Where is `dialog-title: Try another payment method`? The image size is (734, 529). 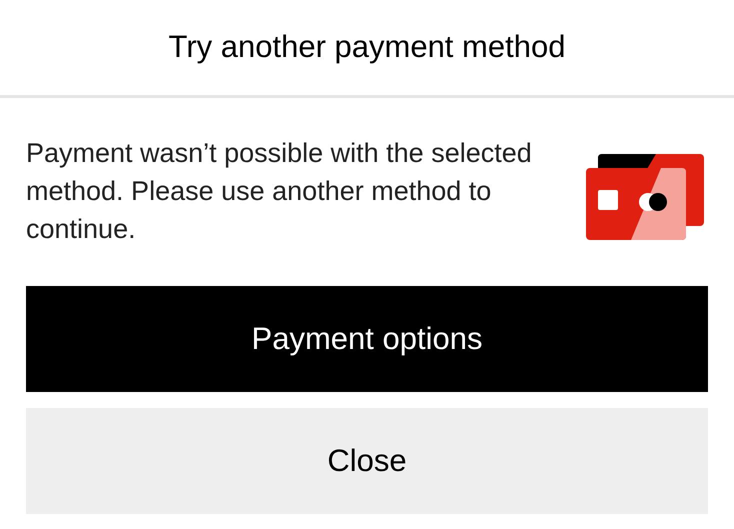 dialog-title: Try another payment method is located at coordinates (367, 47).